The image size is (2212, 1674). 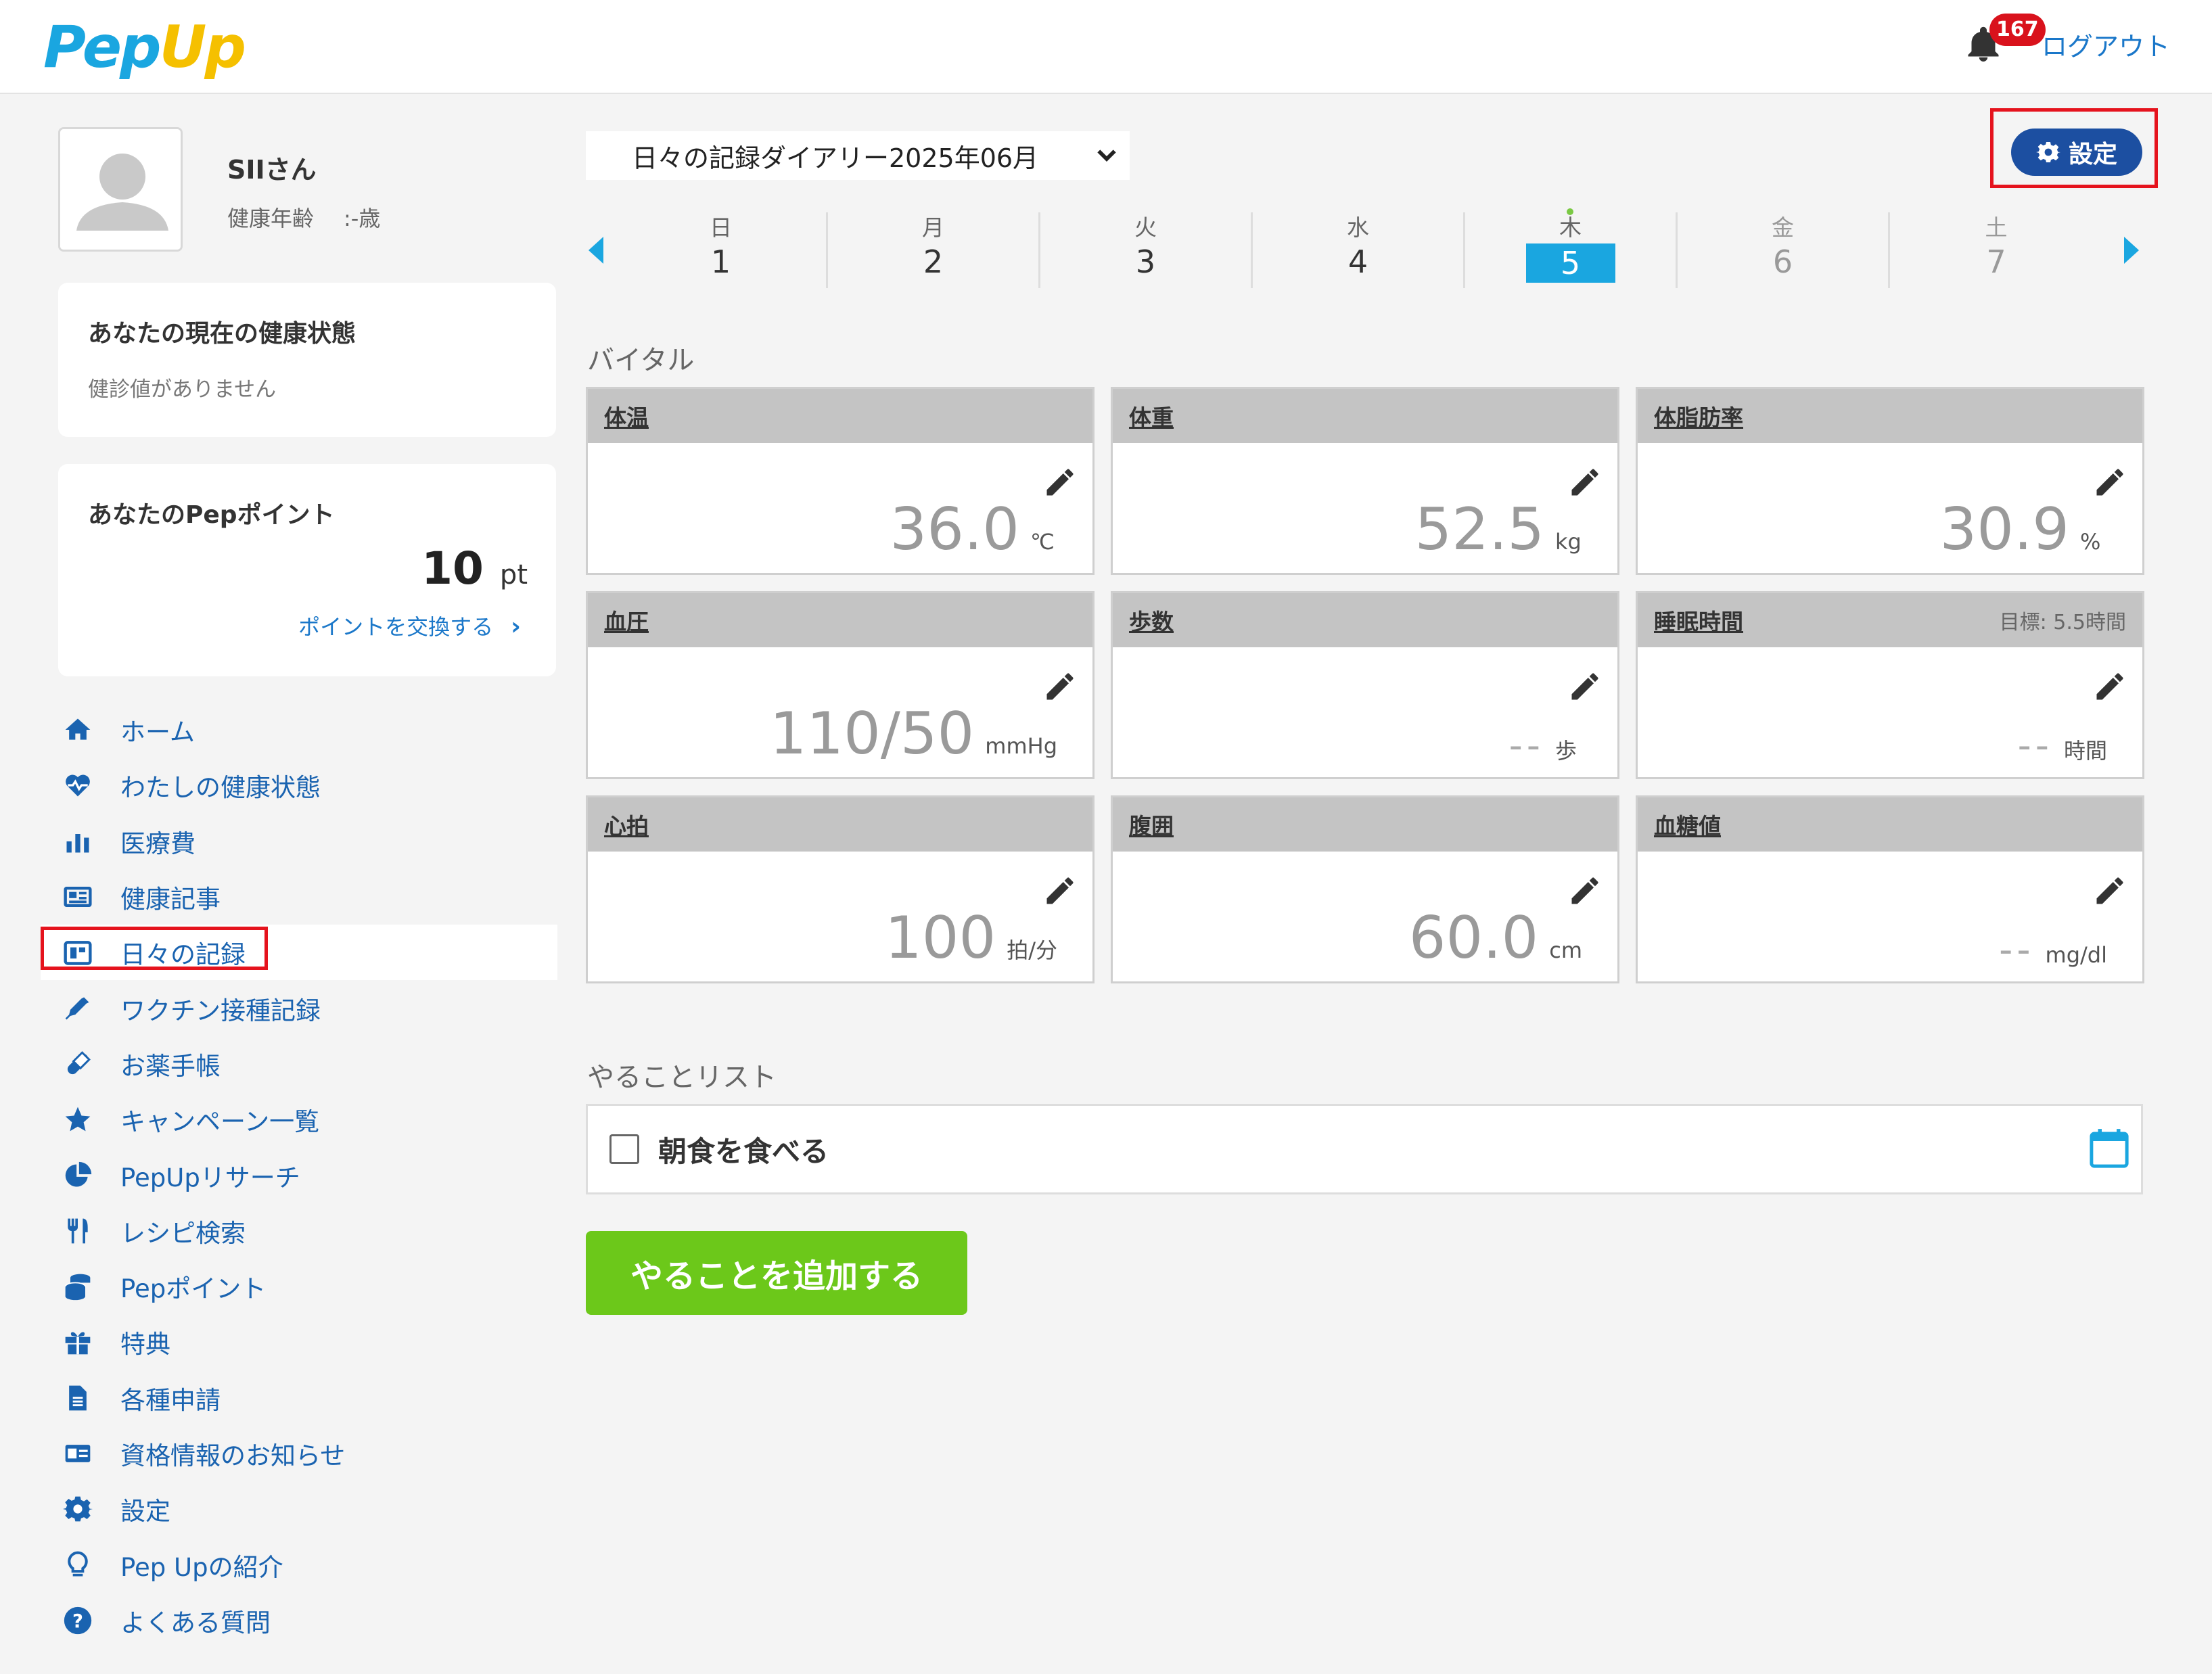 What do you see at coordinates (840, 889) in the screenshot?
I see `vital-card-heart-rate: 心拍 100 拍/分` at bounding box center [840, 889].